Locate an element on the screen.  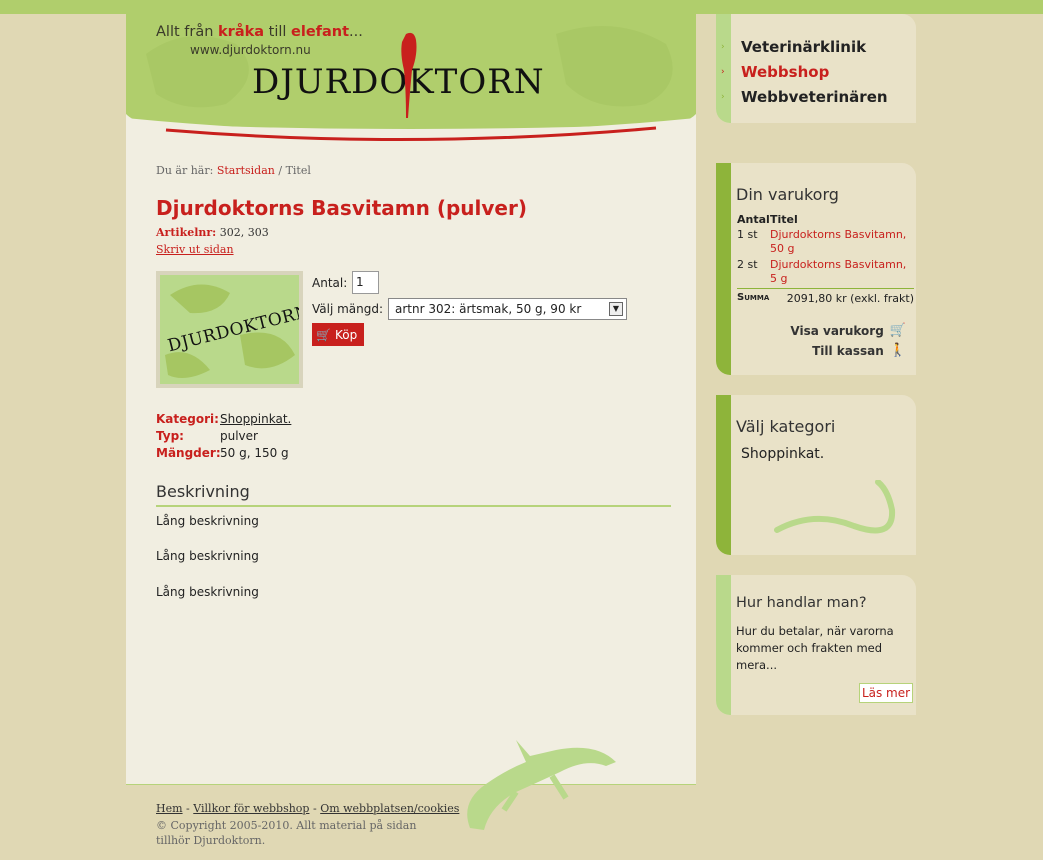
lizard-icon is located at coordinates (541, 785).